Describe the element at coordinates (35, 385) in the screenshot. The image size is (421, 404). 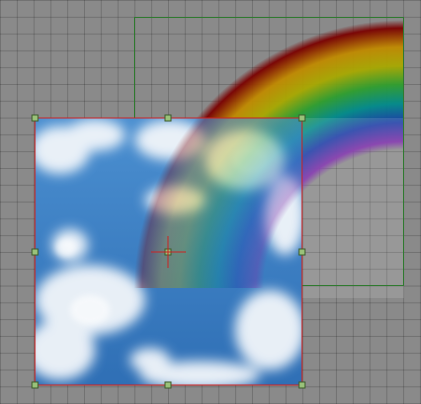
I see `handle-bottom-left` at that location.